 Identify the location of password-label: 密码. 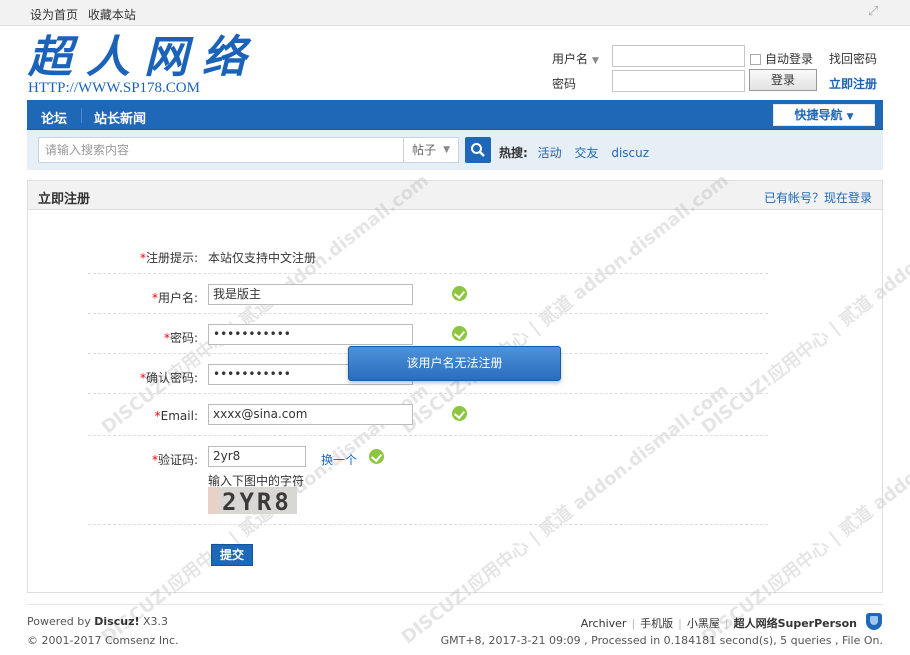
(564, 84).